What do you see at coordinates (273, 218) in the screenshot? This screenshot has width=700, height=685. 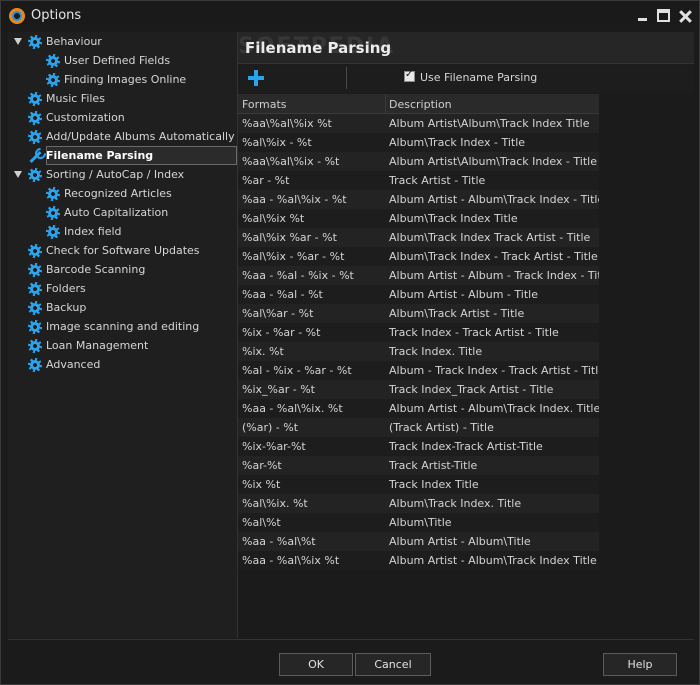 I see `format-cell: %al\%ix %t` at bounding box center [273, 218].